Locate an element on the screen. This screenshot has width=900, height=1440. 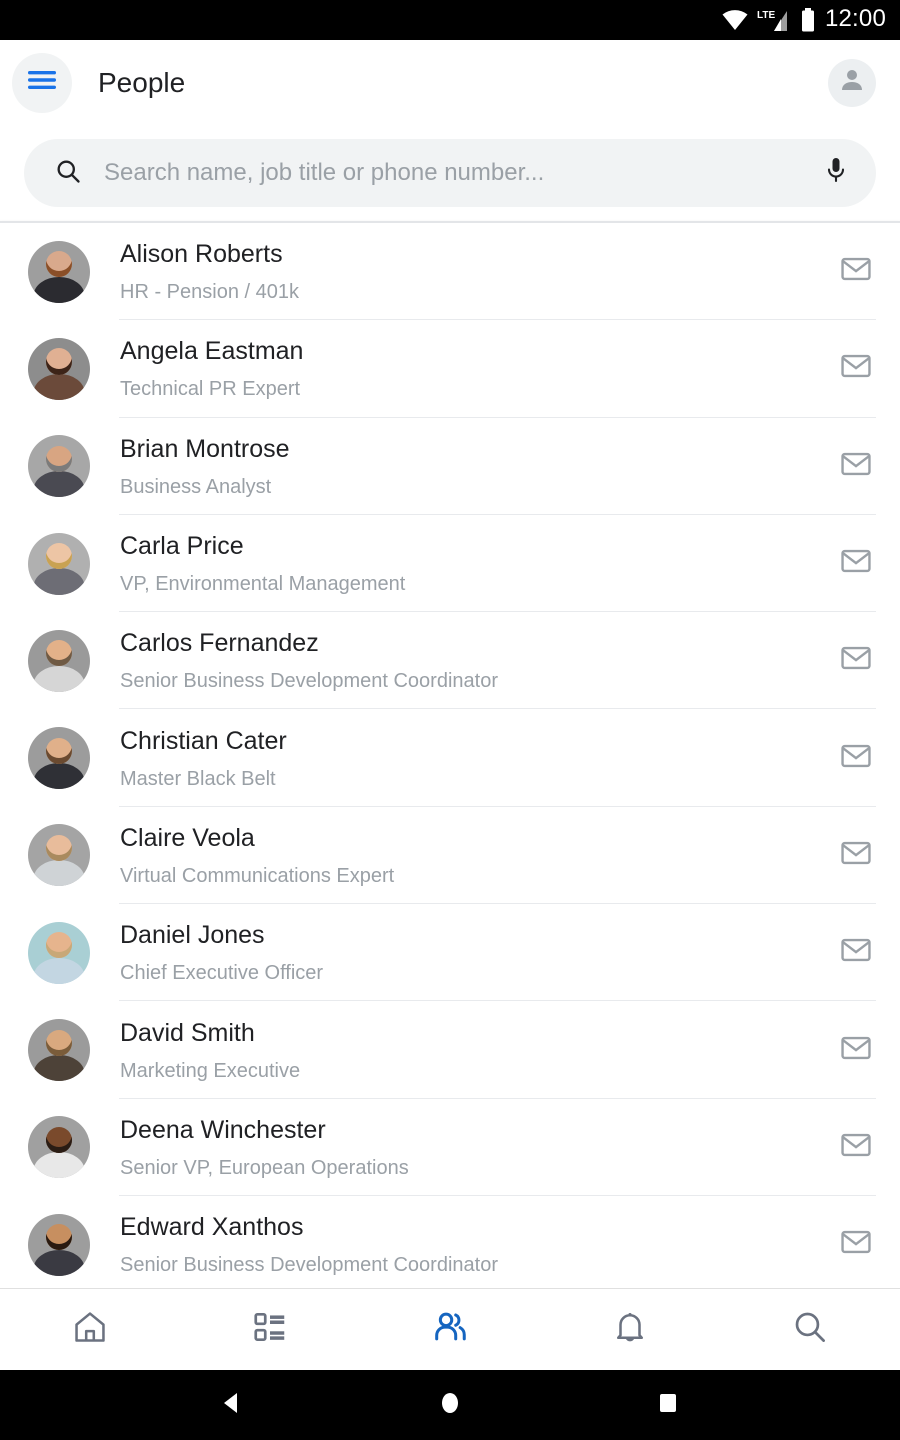
status-bar-clock: 12:00 is located at coordinates (855, 18).